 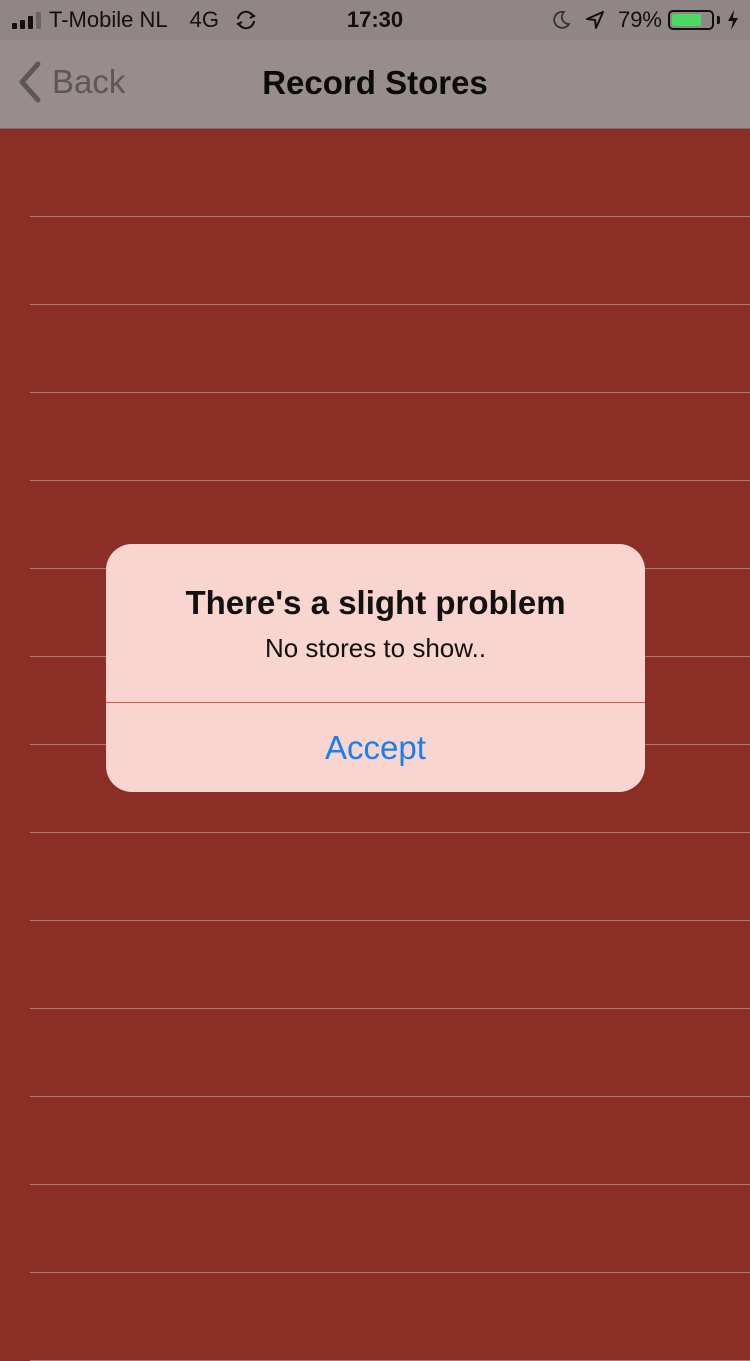 What do you see at coordinates (718, 20) in the screenshot?
I see `battery-tip` at bounding box center [718, 20].